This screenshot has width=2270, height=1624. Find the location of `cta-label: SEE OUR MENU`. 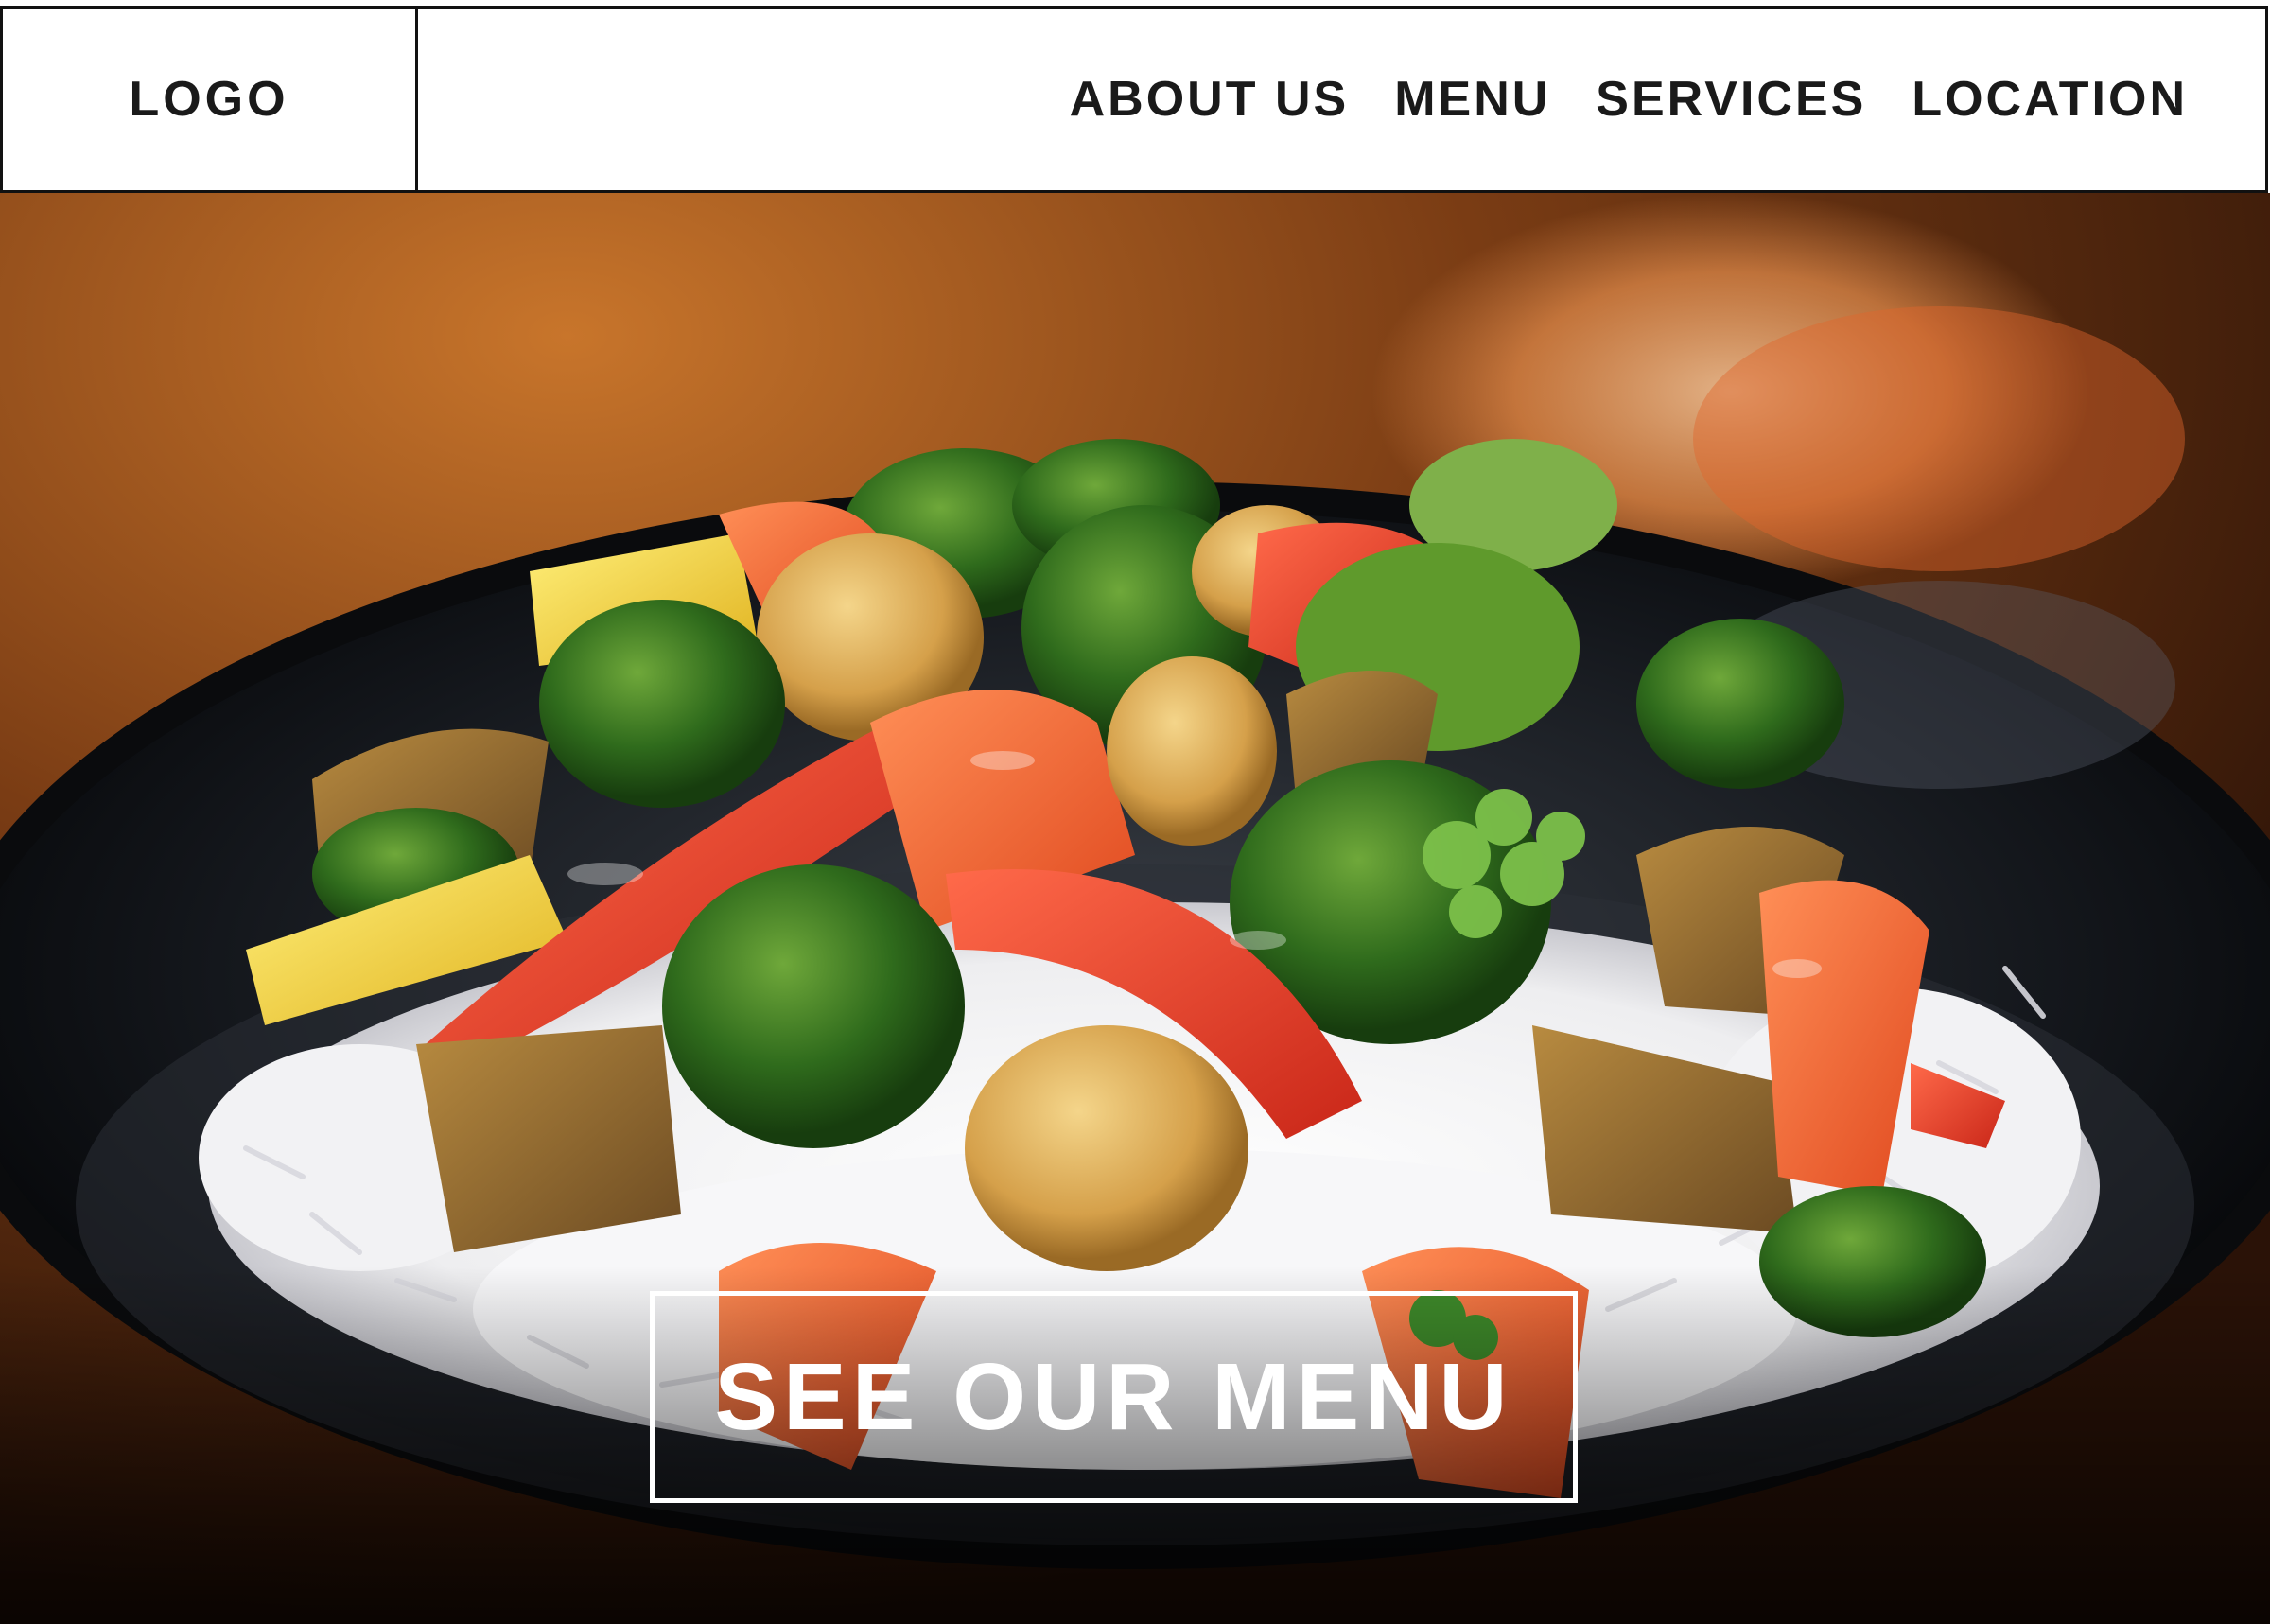

cta-label: SEE OUR MENU is located at coordinates (1113, 1397).